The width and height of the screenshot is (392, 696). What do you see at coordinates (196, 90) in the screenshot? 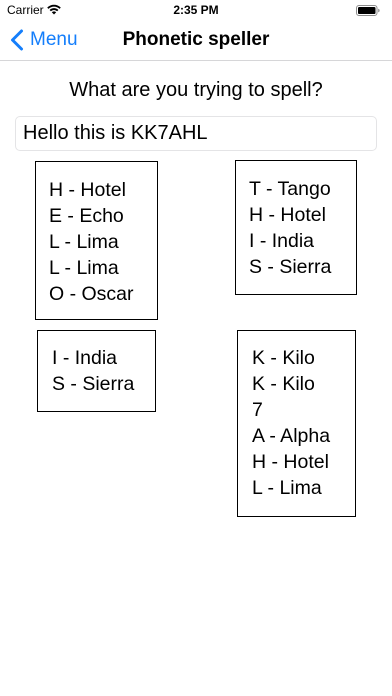
I see `spell-prompt: What are you trying to spell?` at bounding box center [196, 90].